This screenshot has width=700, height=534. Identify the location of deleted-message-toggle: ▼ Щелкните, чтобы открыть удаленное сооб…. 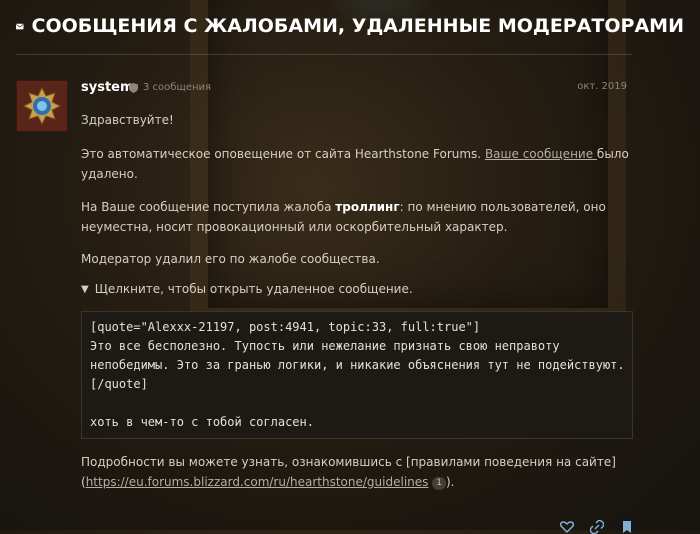
(247, 289).